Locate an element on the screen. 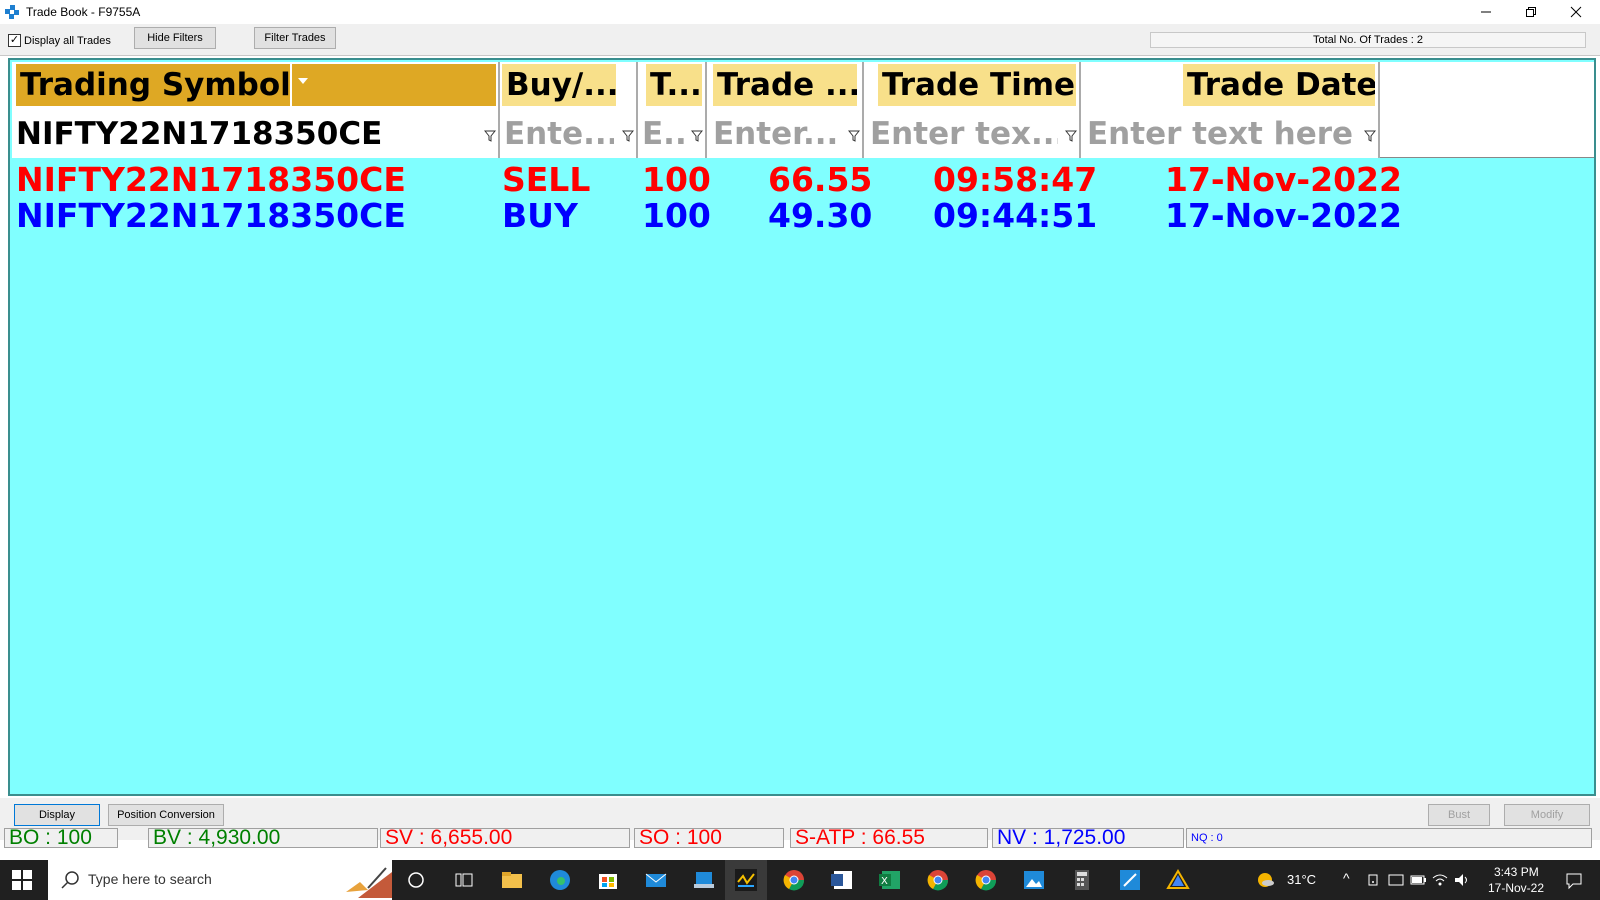  weather-icon is located at coordinates (1266, 880).